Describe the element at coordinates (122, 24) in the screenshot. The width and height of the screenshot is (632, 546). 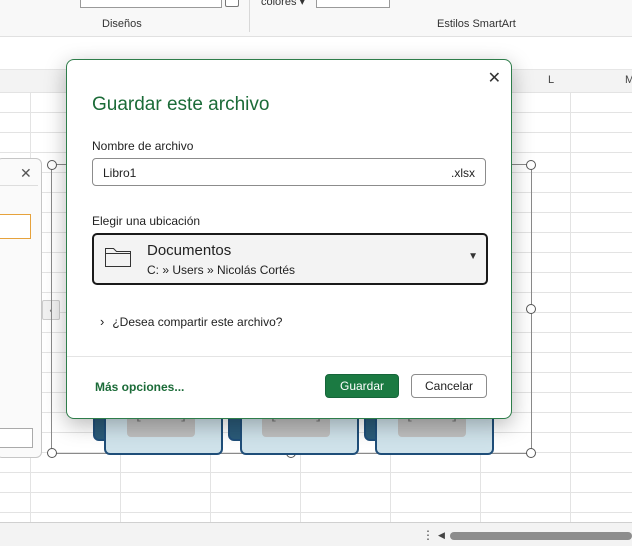
I see `group-label-designs: Diseños` at that location.